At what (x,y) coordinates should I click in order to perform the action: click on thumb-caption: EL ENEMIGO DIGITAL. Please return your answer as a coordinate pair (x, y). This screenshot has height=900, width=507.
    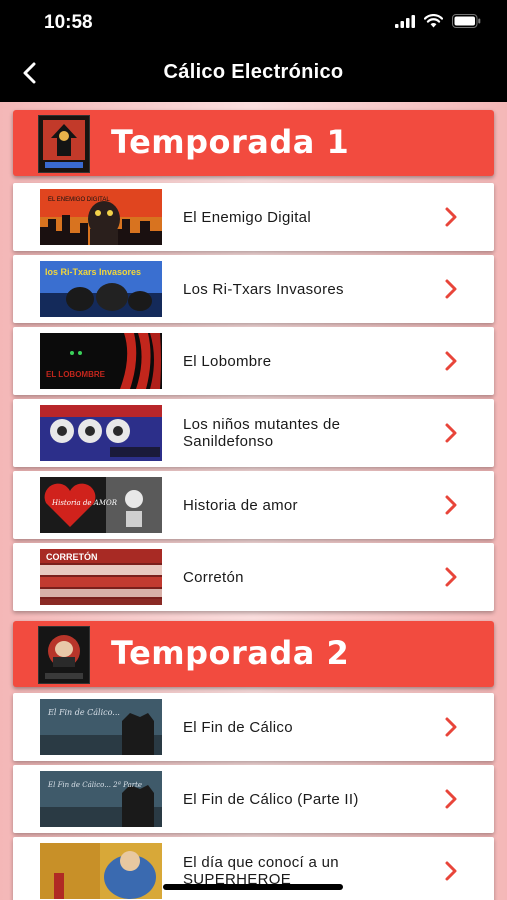
    Looking at the image, I should click on (79, 200).